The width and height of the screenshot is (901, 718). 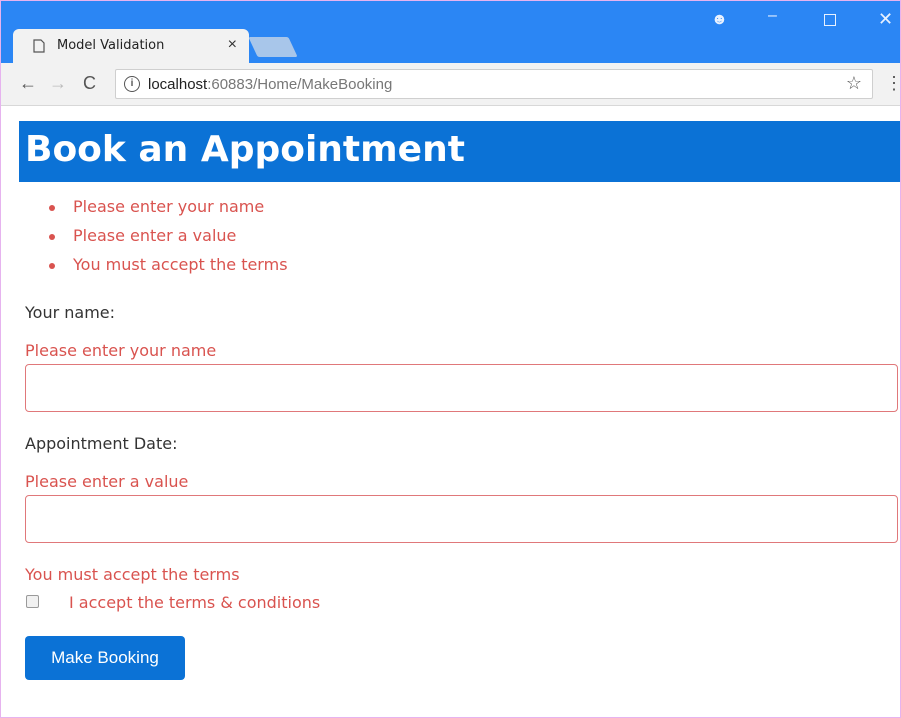 What do you see at coordinates (107, 481) in the screenshot?
I see `date-error: Please enter a value` at bounding box center [107, 481].